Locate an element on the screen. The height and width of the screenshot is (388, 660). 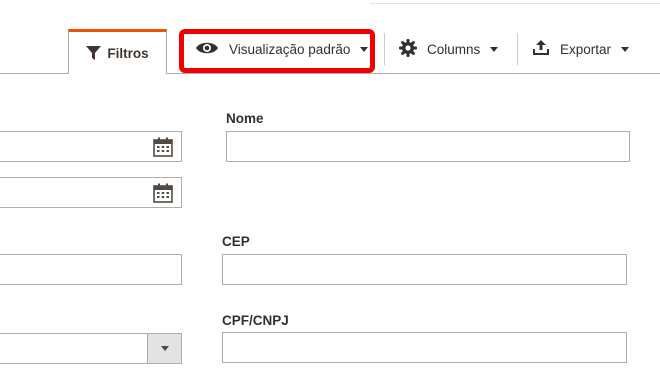
export-button: Exportar is located at coordinates (581, 49).